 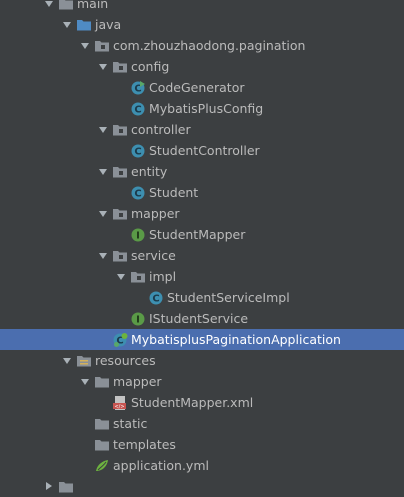 I want to click on tree-item-label: StudentController, so click(x=204, y=150).